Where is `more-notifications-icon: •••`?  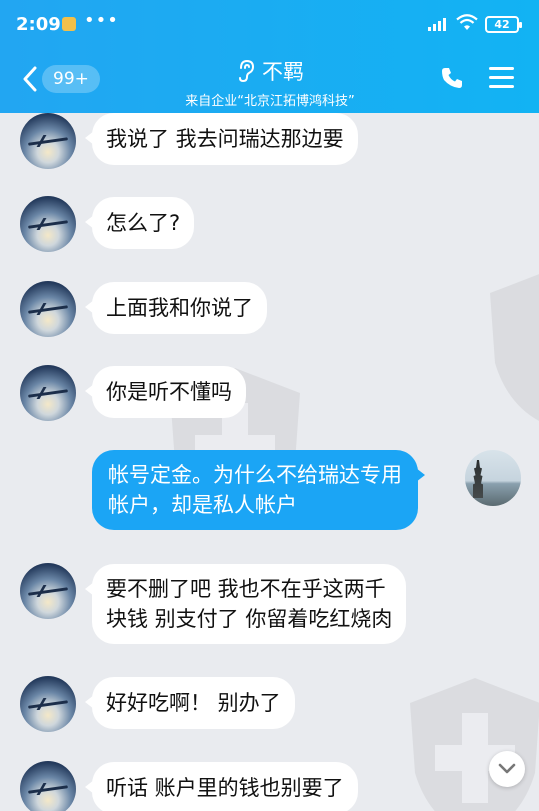 more-notifications-icon: ••• is located at coordinates (101, 20).